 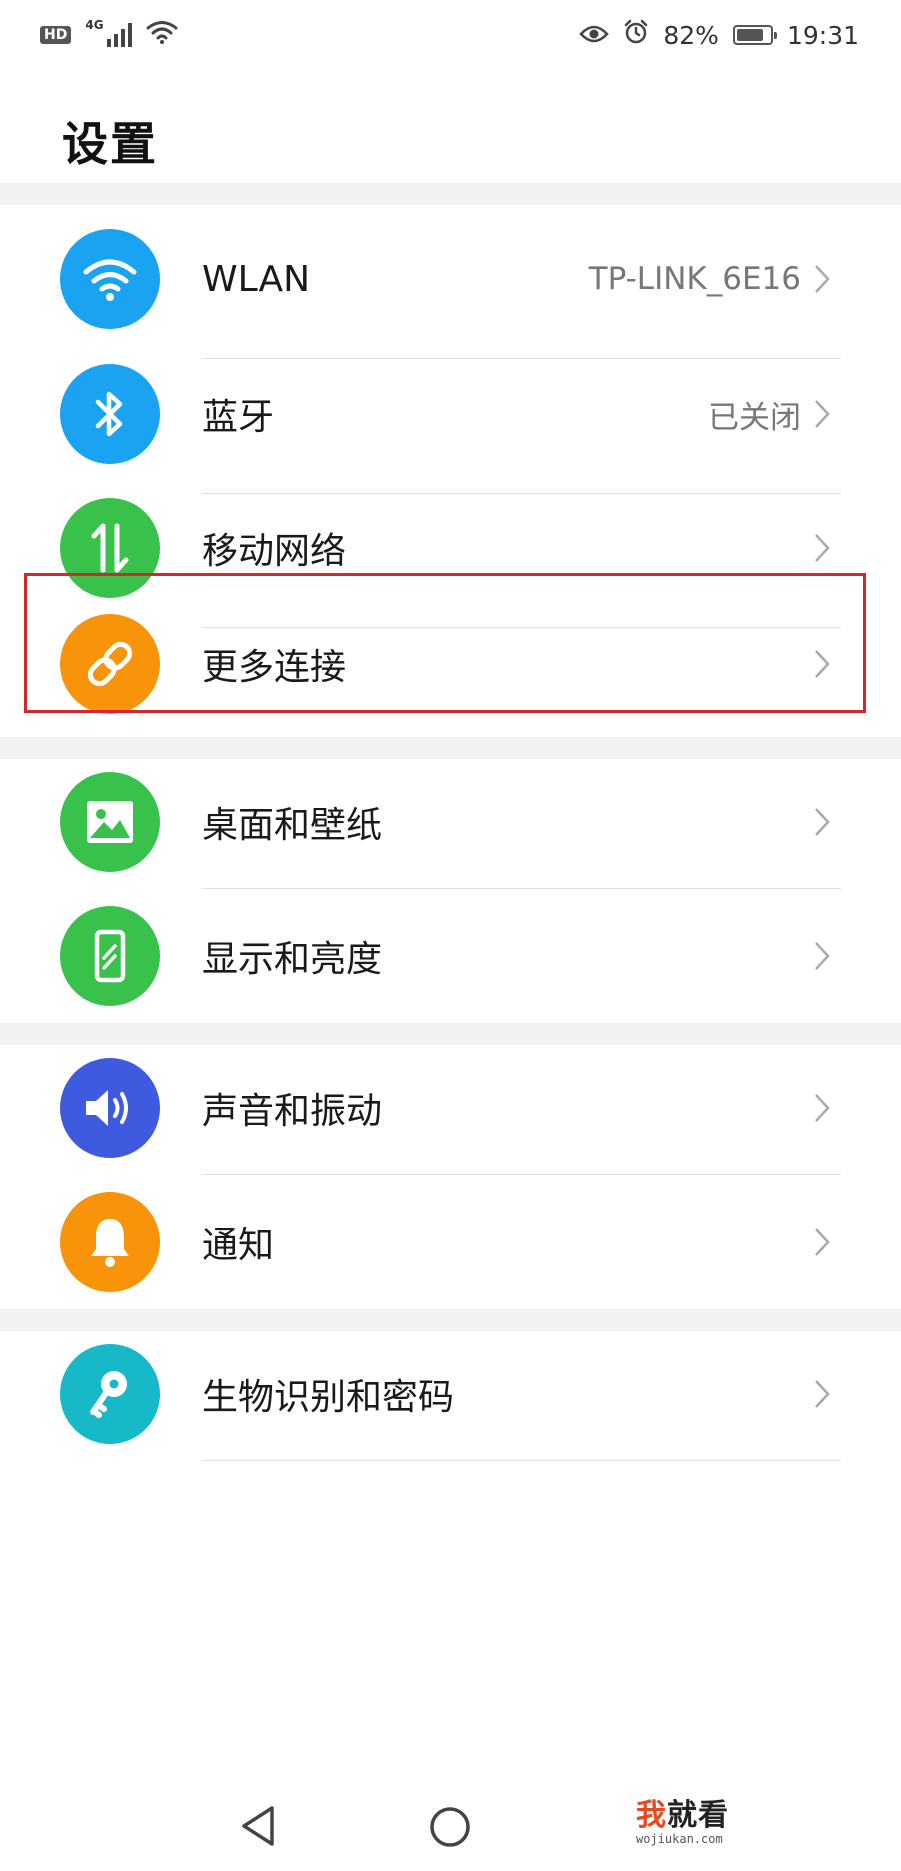 I want to click on phone-display-icon, so click(x=110, y=956).